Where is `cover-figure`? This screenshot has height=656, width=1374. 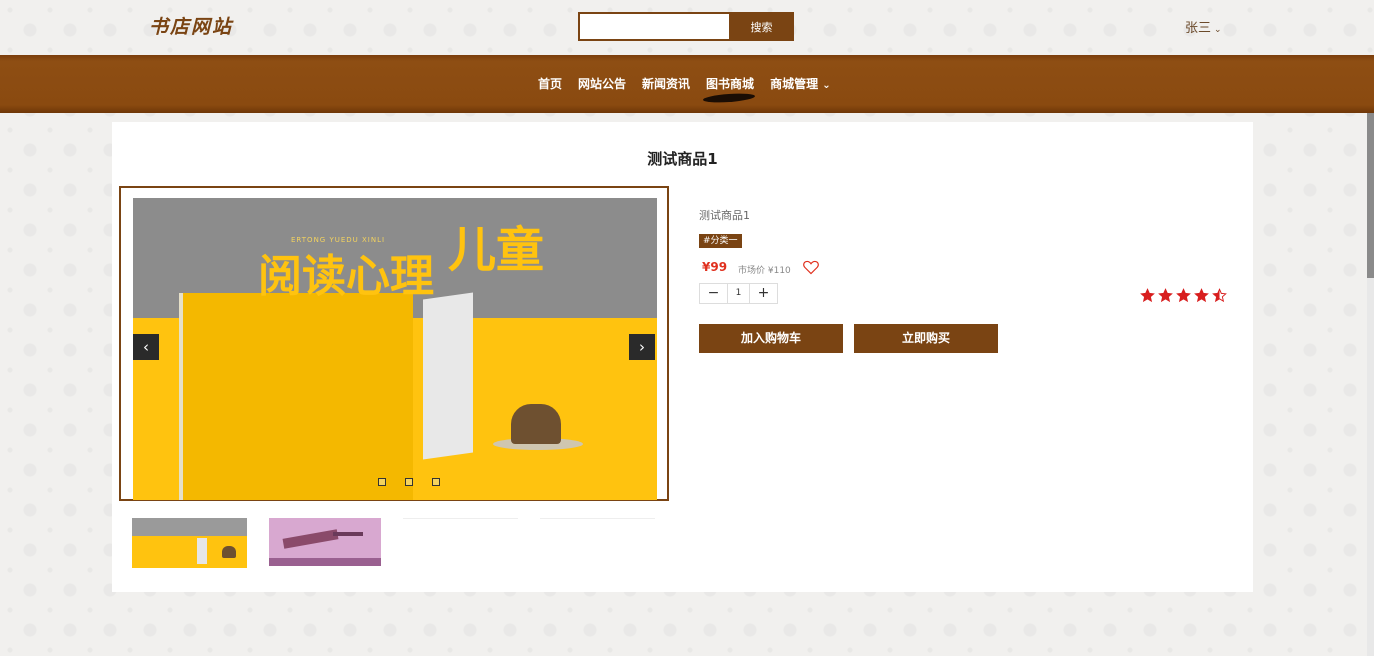
cover-figure is located at coordinates (536, 424).